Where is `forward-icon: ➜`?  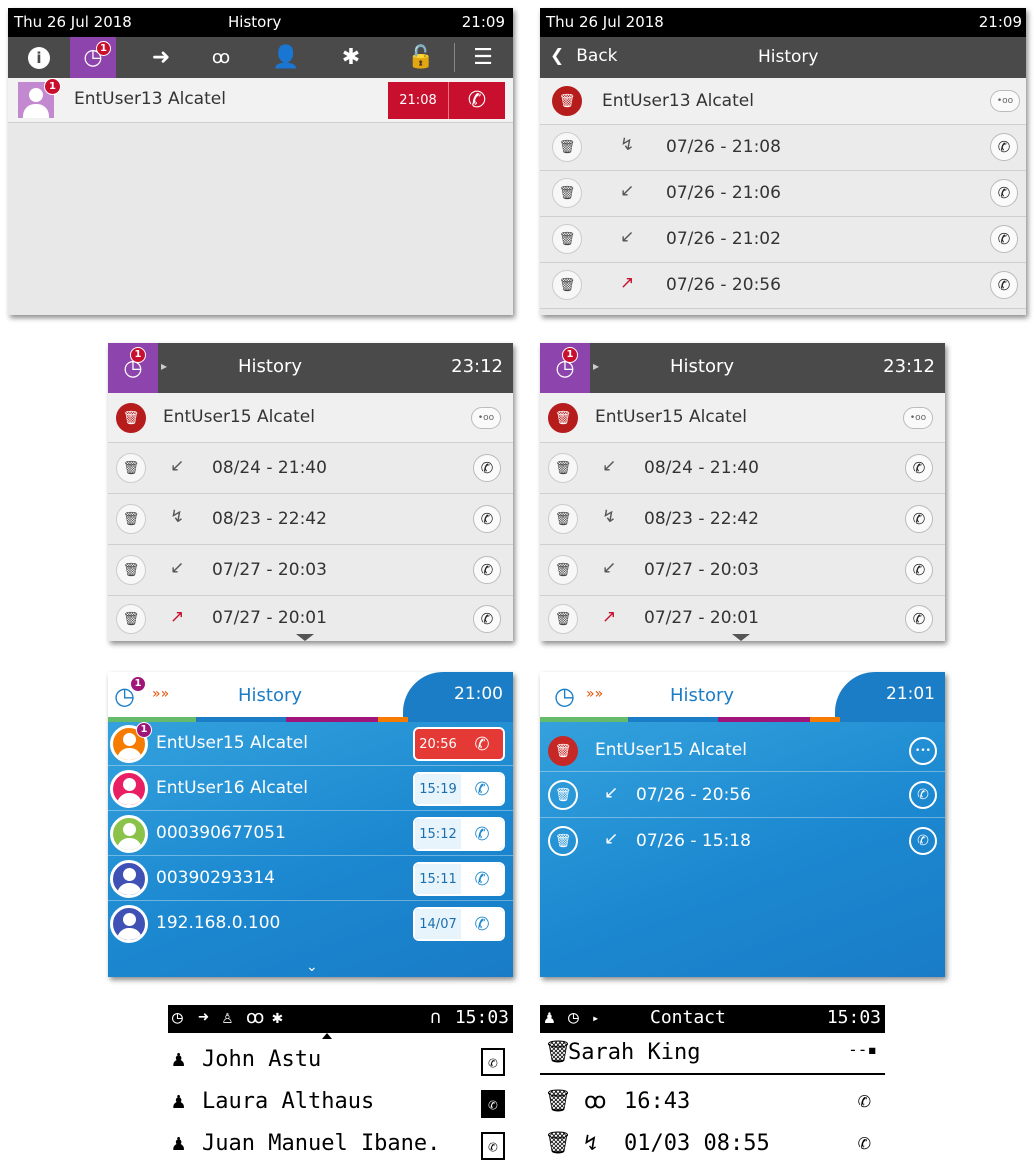 forward-icon: ➜ is located at coordinates (203, 1017).